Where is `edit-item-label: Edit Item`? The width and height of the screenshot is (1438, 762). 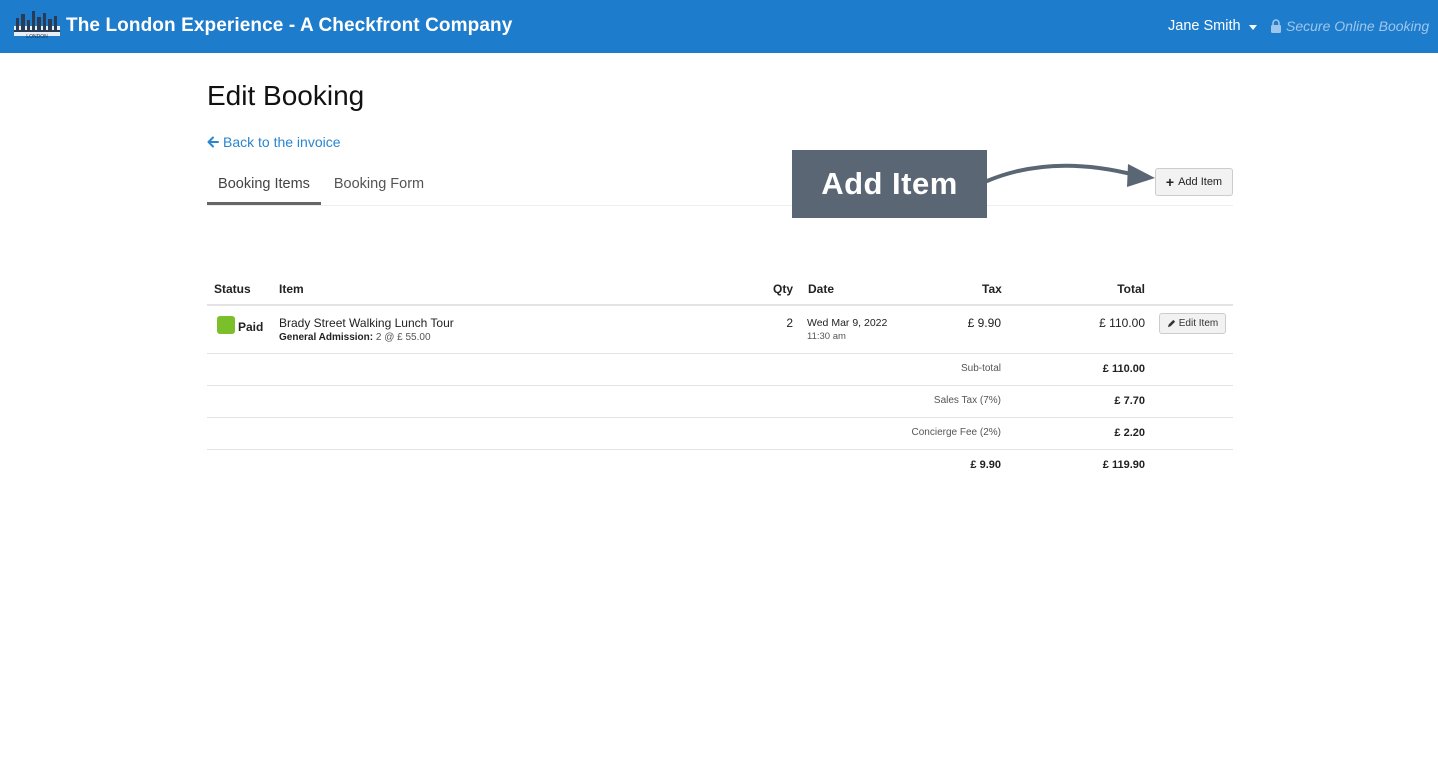 edit-item-label: Edit Item is located at coordinates (1198, 323).